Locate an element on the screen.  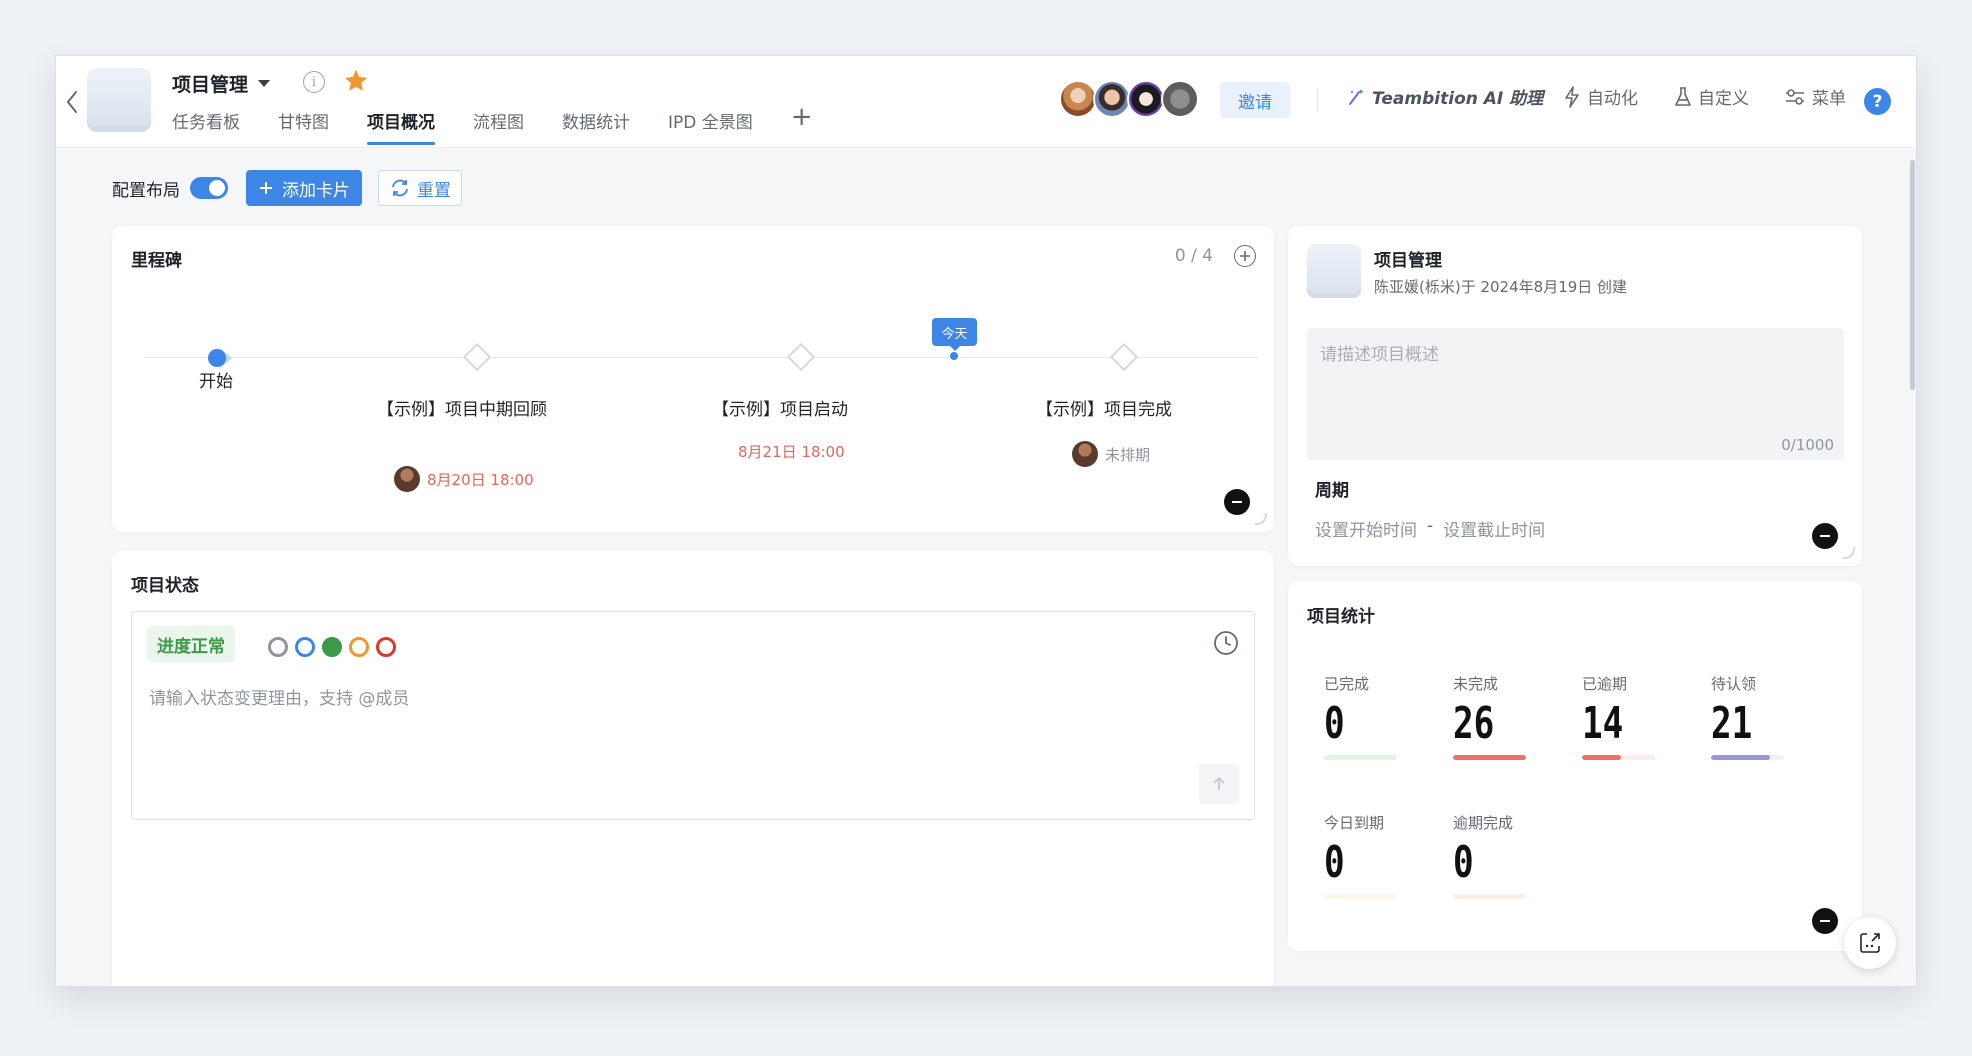
stat-unclaimed: 待认领 21 is located at coordinates (1747, 716).